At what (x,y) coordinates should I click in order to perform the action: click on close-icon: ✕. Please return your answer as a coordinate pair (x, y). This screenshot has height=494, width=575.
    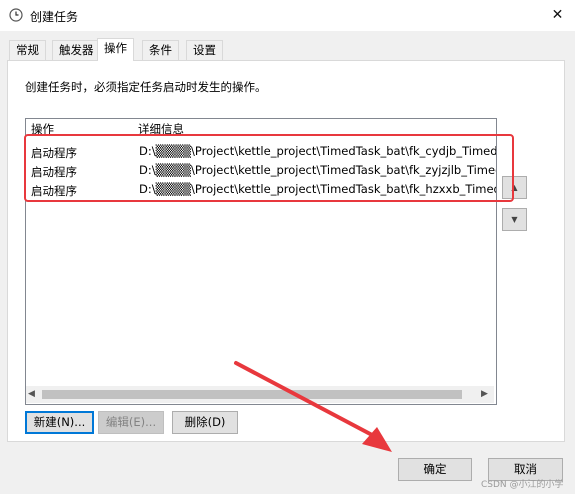
    Looking at the image, I should click on (557, 15).